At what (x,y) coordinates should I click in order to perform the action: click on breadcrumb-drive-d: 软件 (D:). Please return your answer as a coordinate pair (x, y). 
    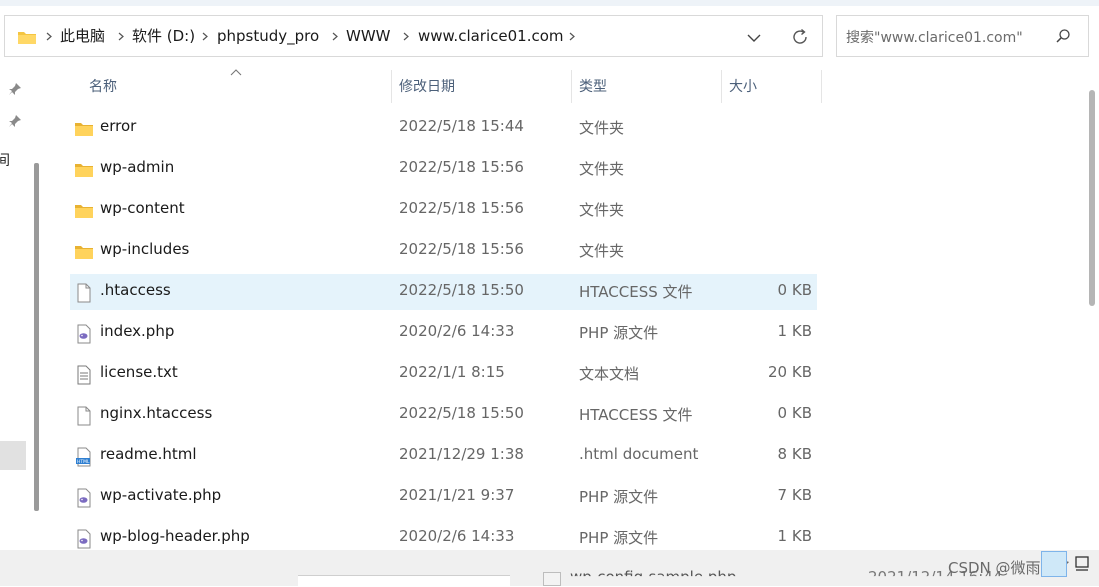
    Looking at the image, I should click on (163, 36).